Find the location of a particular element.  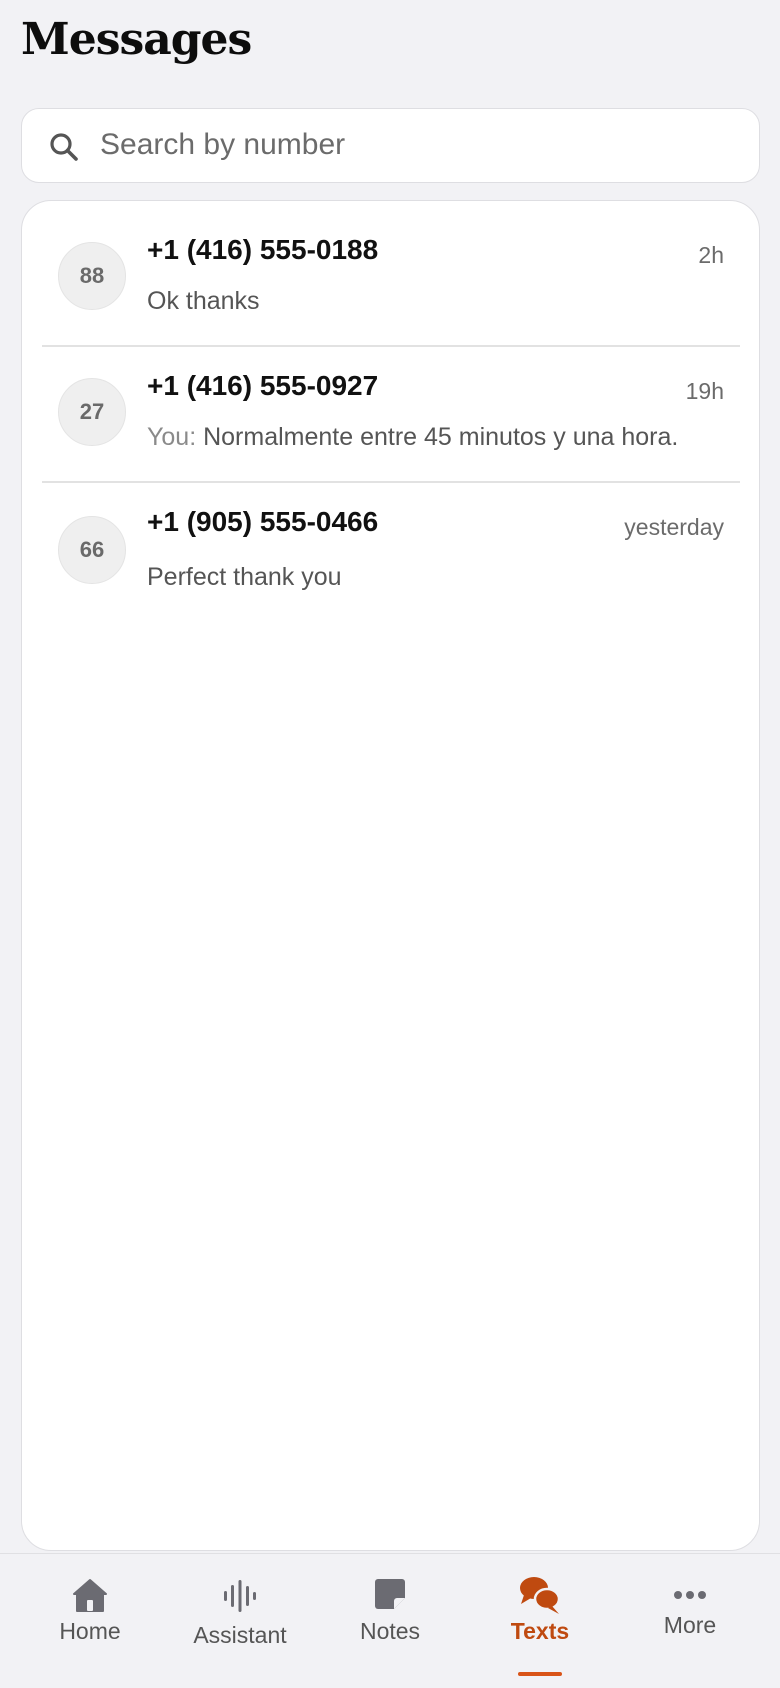

tab-label: More is located at coordinates (690, 1625).